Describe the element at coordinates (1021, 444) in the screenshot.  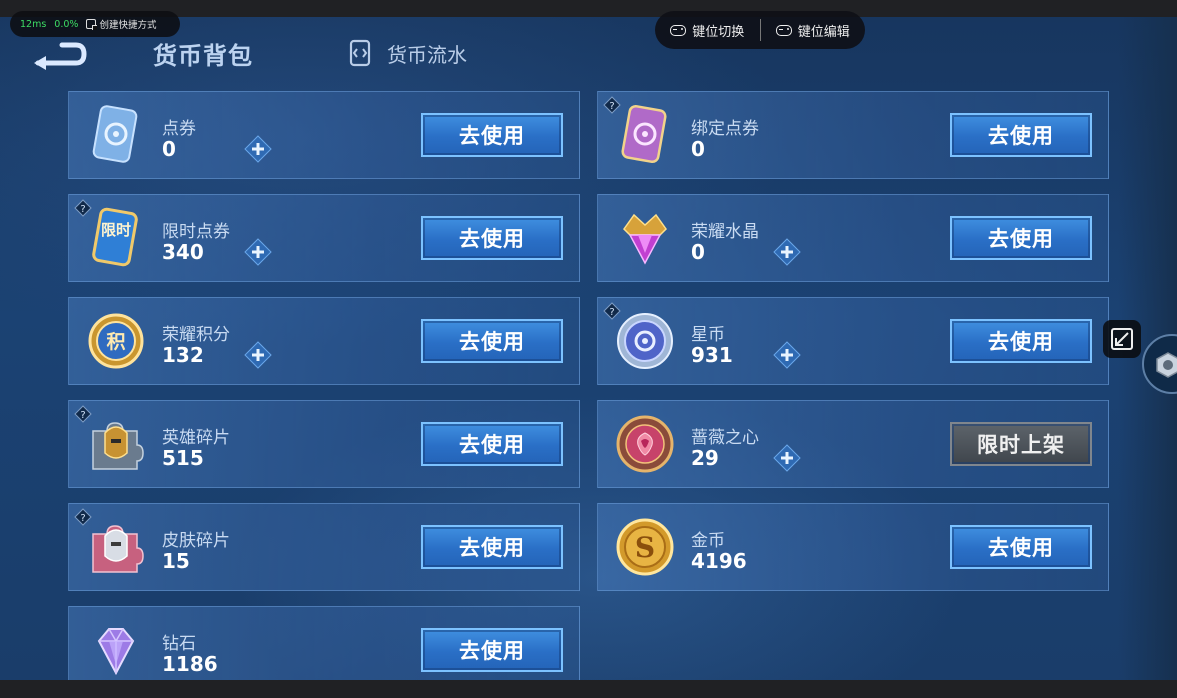
I see `limited-listing-button: 限时上架` at that location.